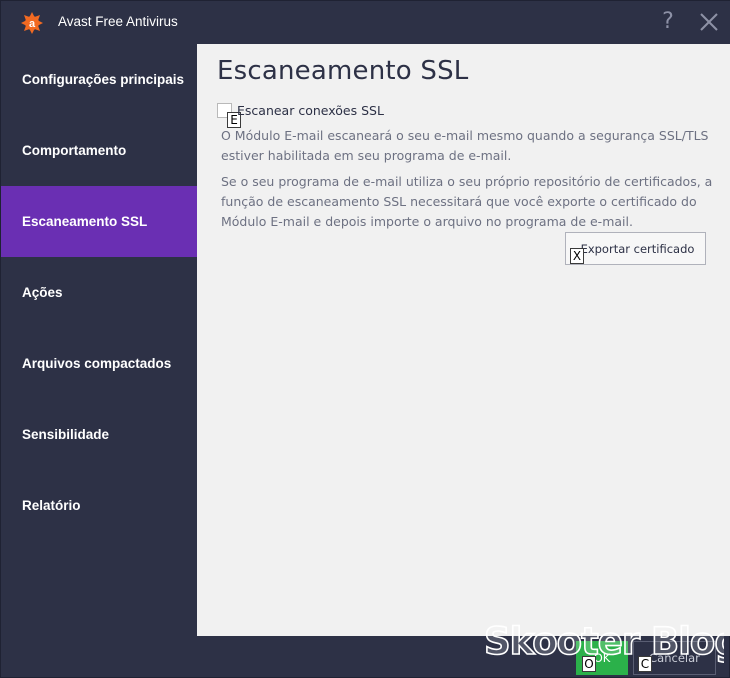 The height and width of the screenshot is (678, 730). I want to click on page-title: Escaneamento SSL, so click(343, 71).